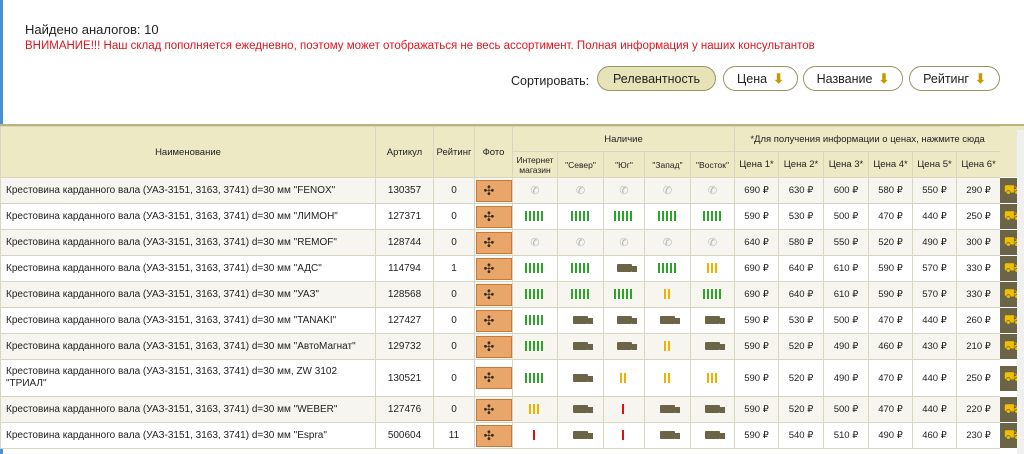 Image resolution: width=1024 pixels, height=454 pixels. Describe the element at coordinates (935, 190) in the screenshot. I see `price-cell-5: 550 ₽` at that location.